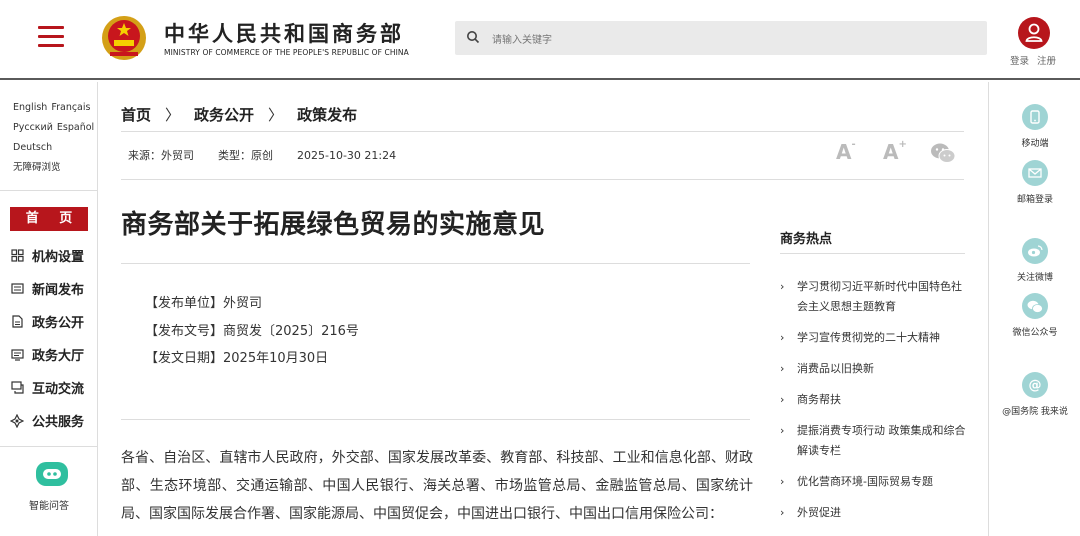  Describe the element at coordinates (879, 296) in the screenshot. I see `hot-topic-label: 学习贯彻习近平新时代中国特色社会主义思想主题教育` at that location.